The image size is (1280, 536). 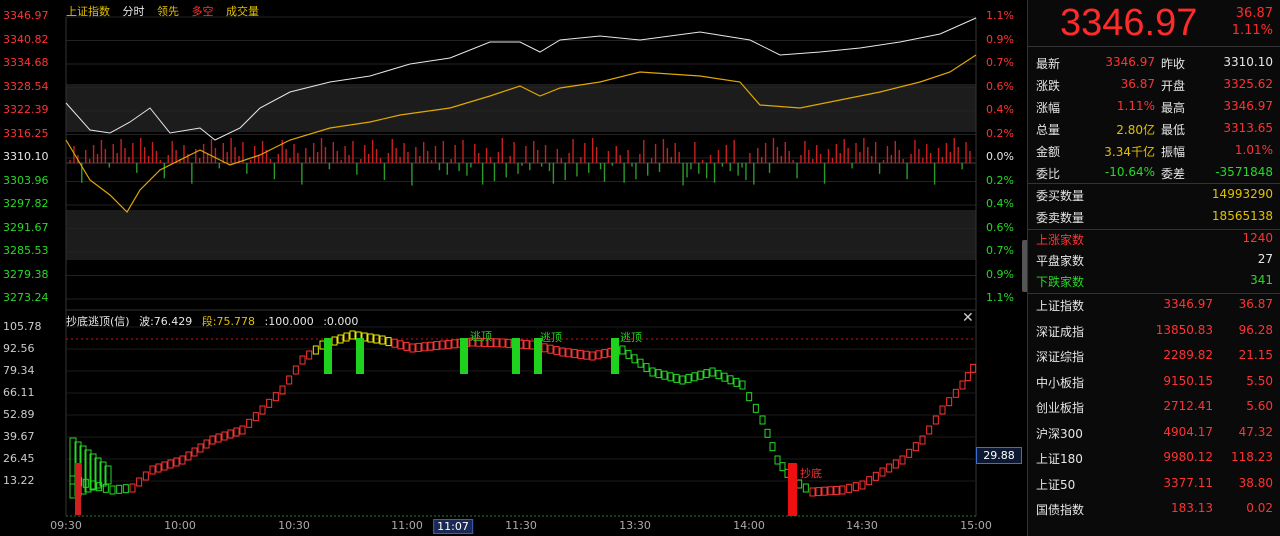 I want to click on time-cursor-label: 11:07, so click(x=453, y=526).